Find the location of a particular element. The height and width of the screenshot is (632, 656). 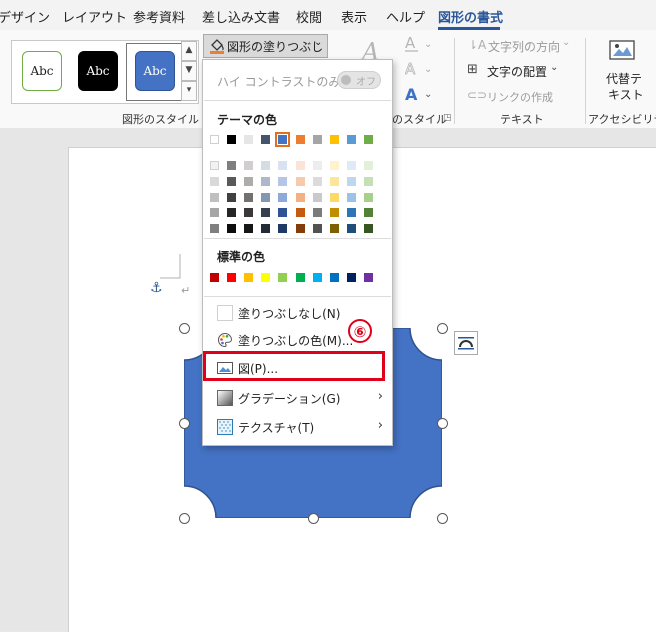

create-link-button: リンクの作成 is located at coordinates (520, 97).